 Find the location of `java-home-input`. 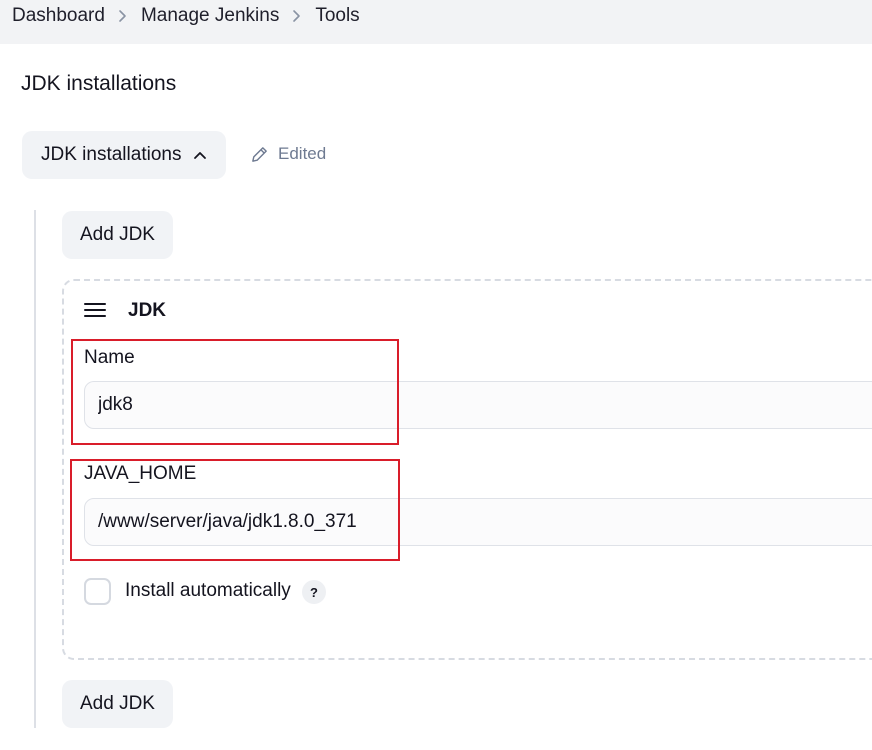

java-home-input is located at coordinates (478, 522).